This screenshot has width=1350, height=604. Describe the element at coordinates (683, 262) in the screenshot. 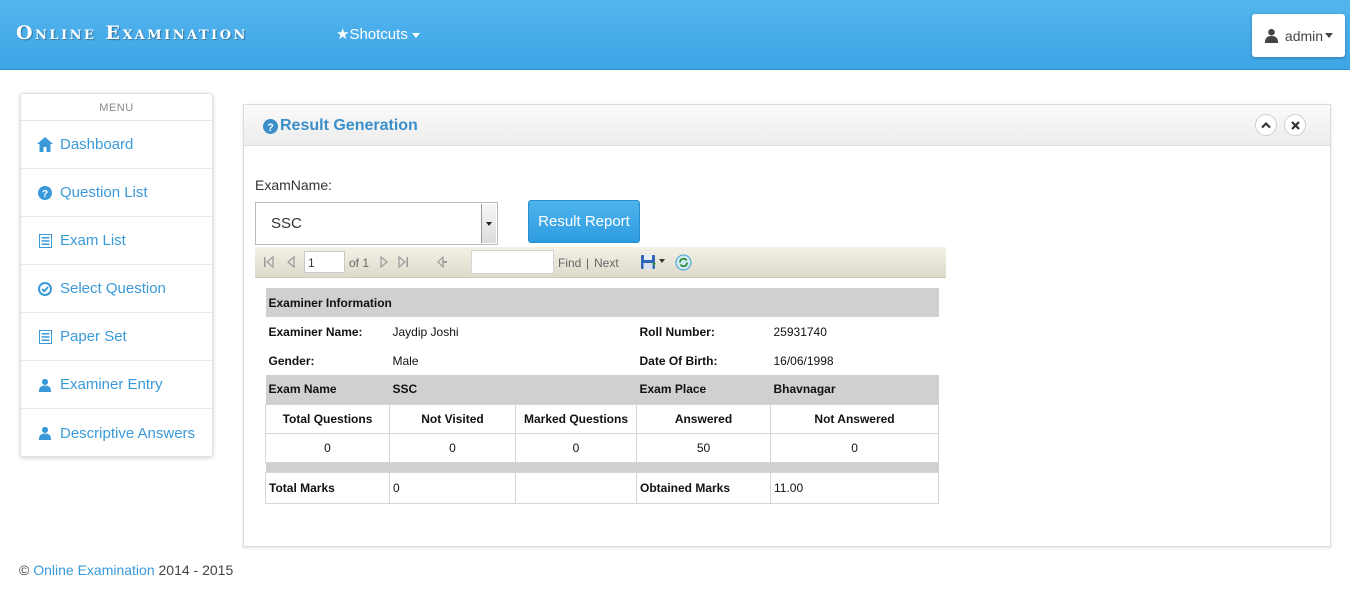

I see `refresh-icon` at that location.